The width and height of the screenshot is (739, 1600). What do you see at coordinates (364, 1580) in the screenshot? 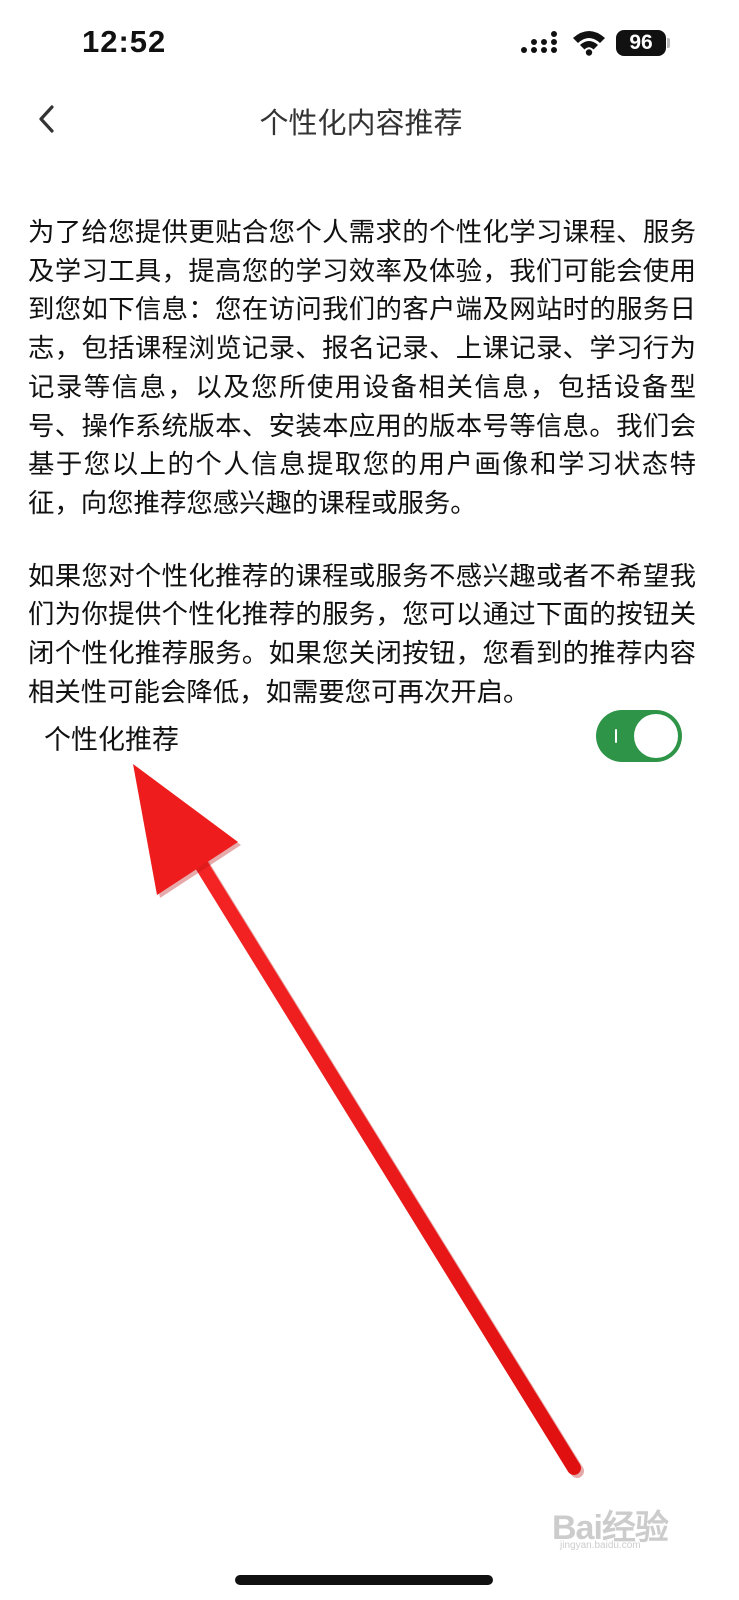
I see `home-indicator` at bounding box center [364, 1580].